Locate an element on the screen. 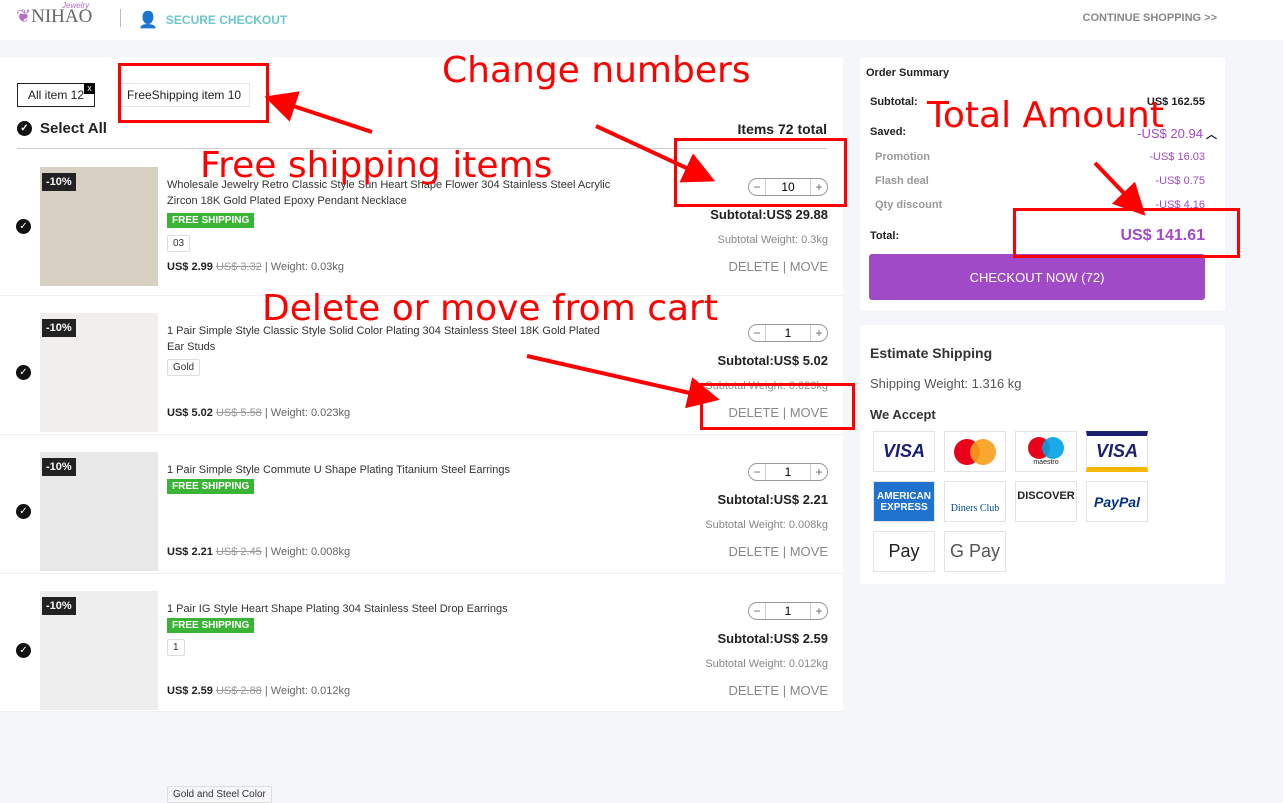  arrow-delete-move is located at coordinates (623, 381).